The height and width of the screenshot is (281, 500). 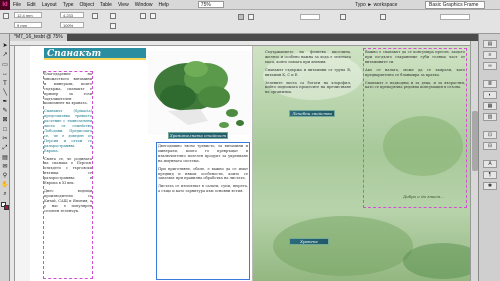 What do you see at coordinates (164, 5) in the screenshot?
I see `menu-help: Help` at bounding box center [164, 5].